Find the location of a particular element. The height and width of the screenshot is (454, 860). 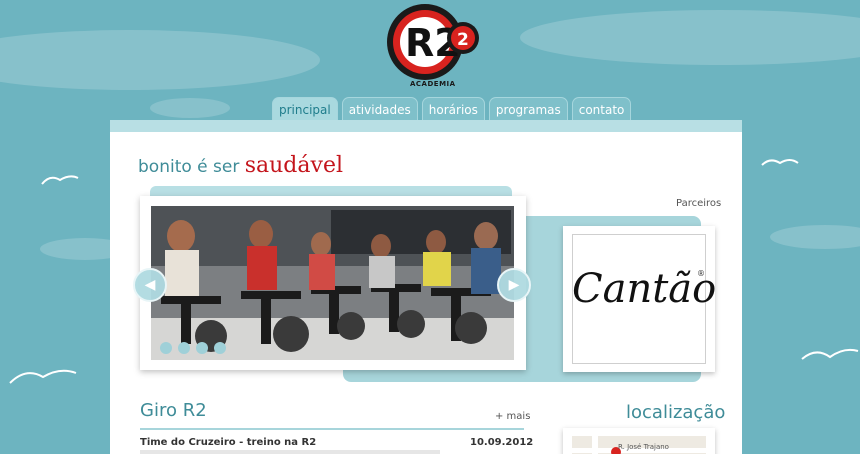

spin-class-photo is located at coordinates (332, 283).